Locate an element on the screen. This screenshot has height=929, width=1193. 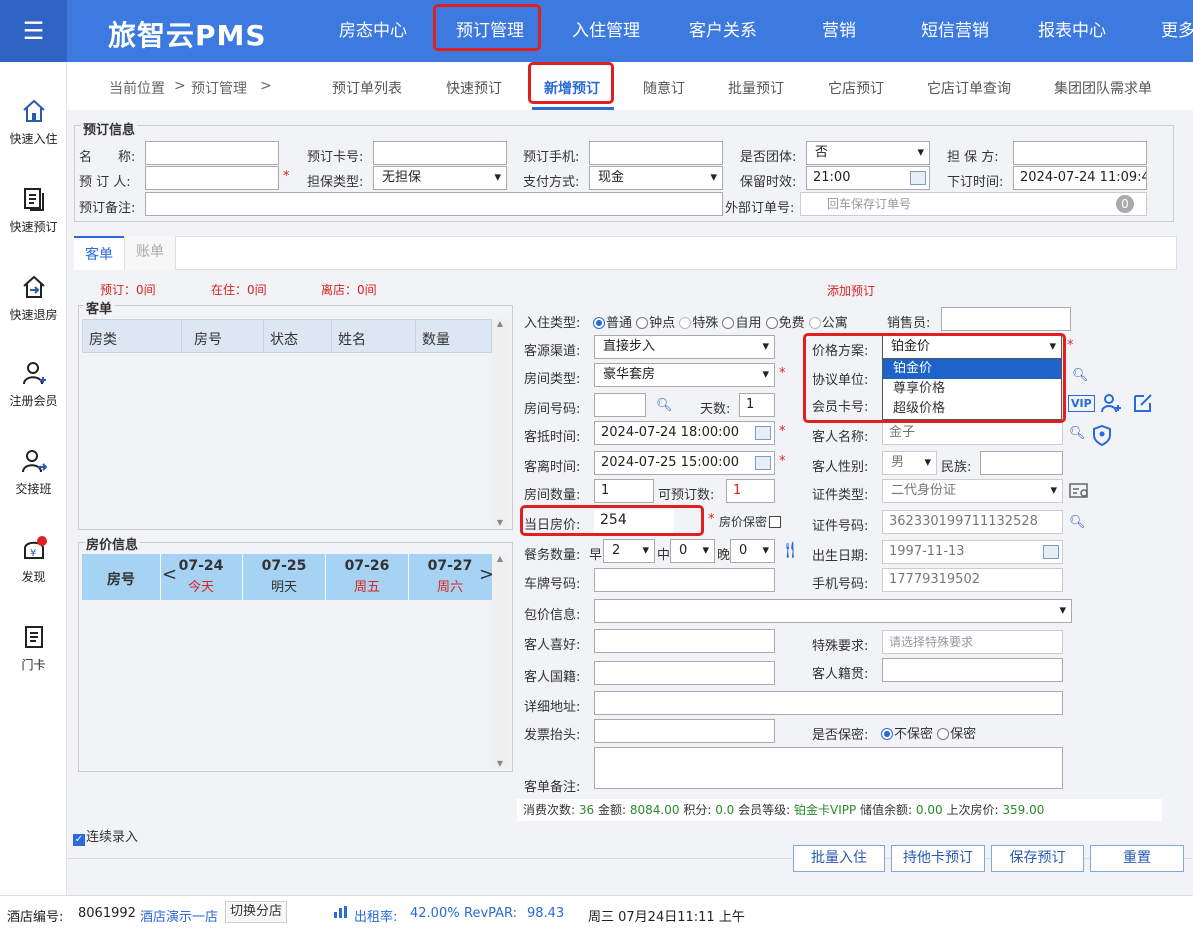
pref-input is located at coordinates (684, 641).